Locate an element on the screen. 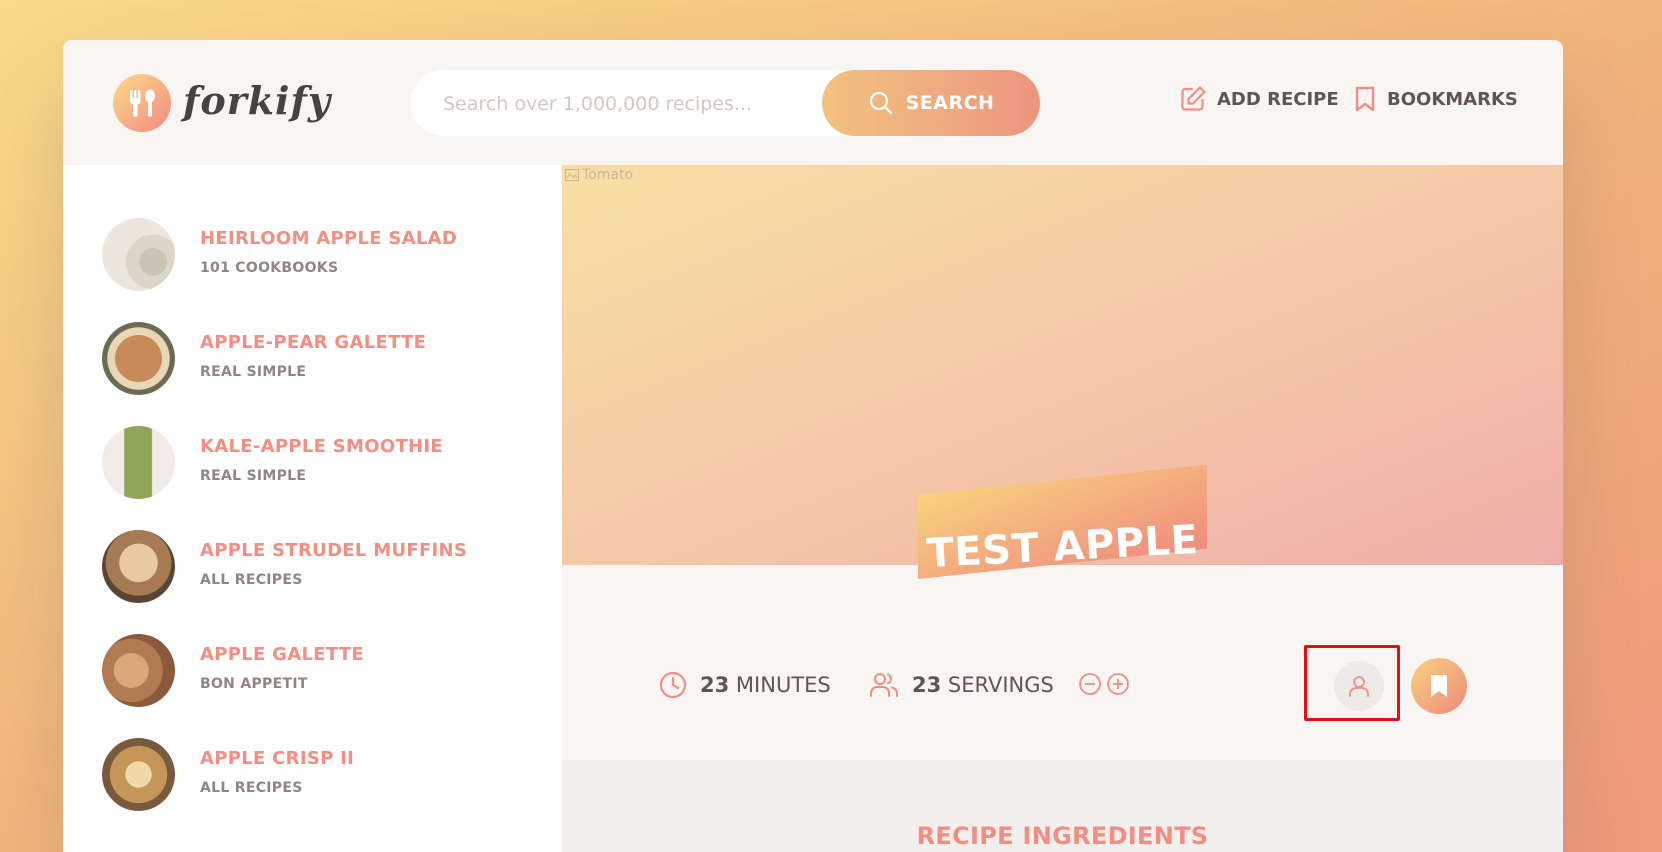 The image size is (1662, 852). servings-info: 23 SERVINGS is located at coordinates (961, 685).